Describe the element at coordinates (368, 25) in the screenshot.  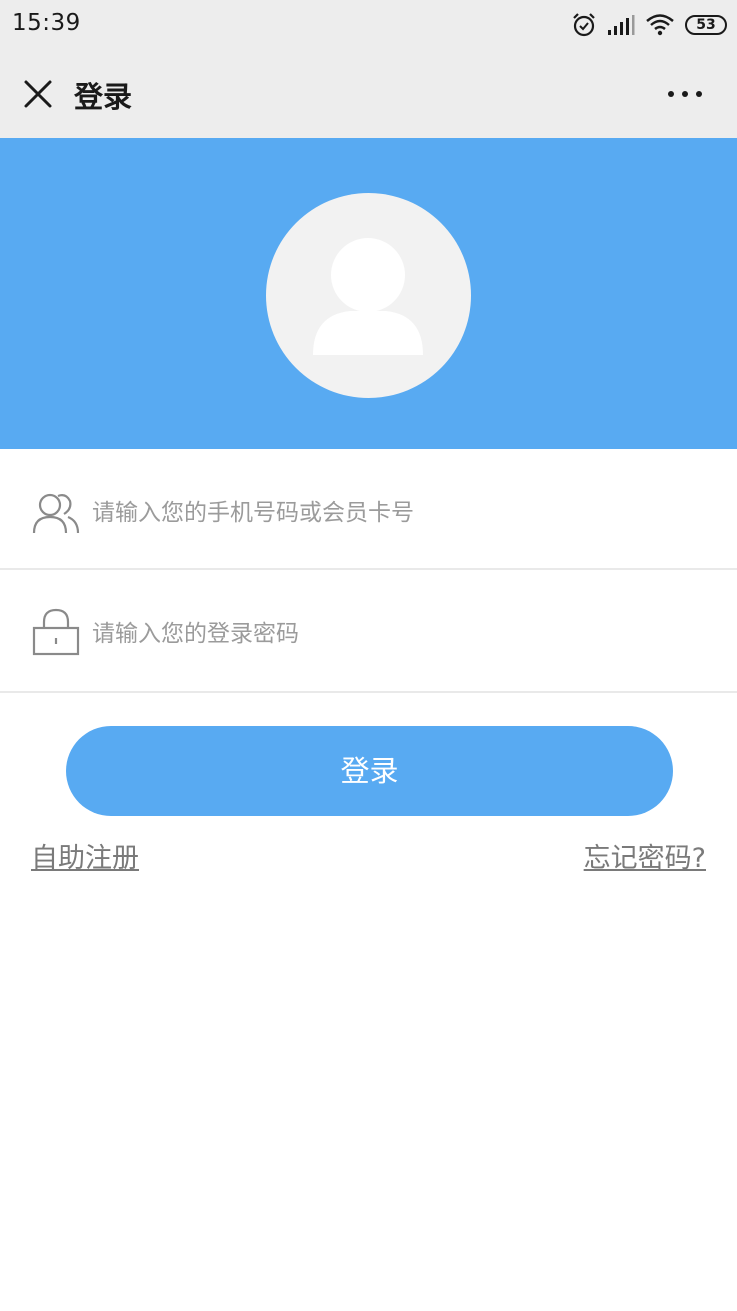
I see `status-bar: 15:39 53` at that location.